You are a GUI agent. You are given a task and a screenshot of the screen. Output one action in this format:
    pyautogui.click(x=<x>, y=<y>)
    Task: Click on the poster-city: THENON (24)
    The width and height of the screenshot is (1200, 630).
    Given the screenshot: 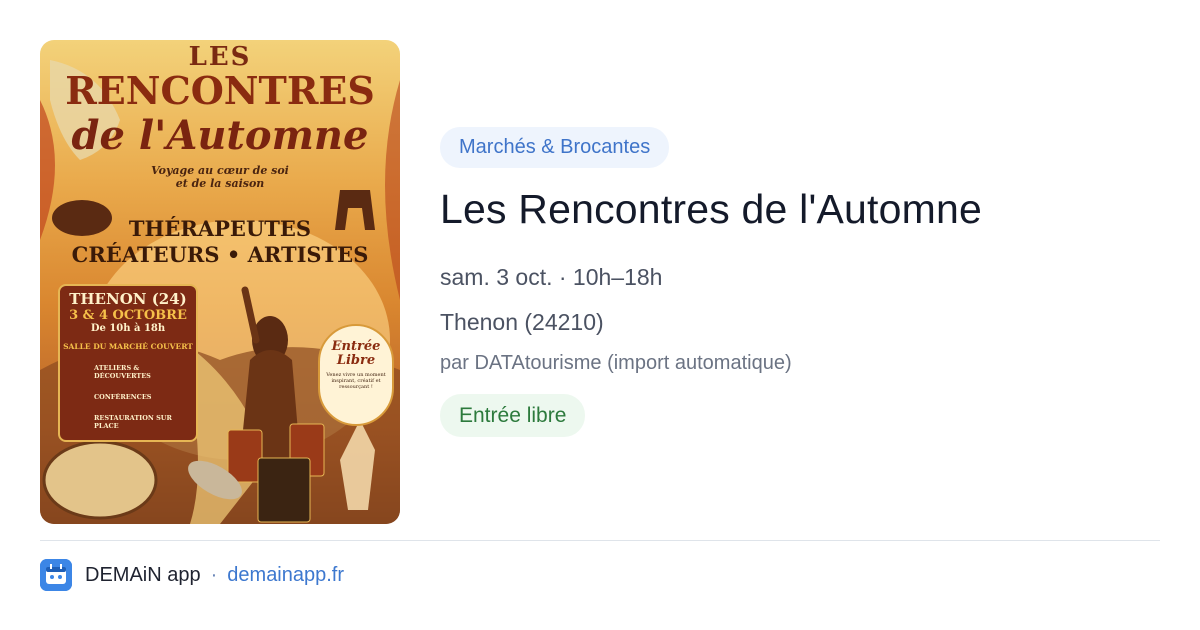 What is the action you would take?
    pyautogui.click(x=128, y=299)
    